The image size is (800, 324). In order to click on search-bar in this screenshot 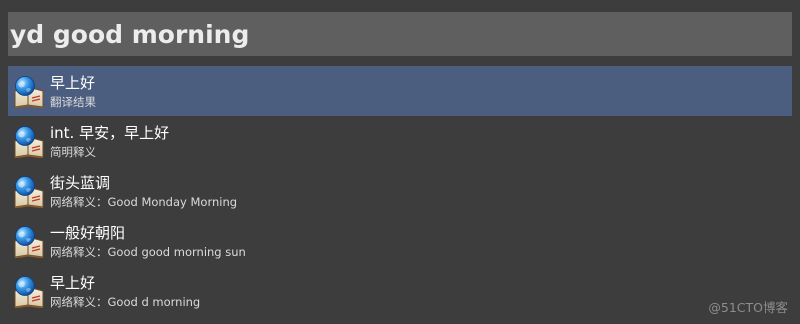, I will do `click(400, 34)`.